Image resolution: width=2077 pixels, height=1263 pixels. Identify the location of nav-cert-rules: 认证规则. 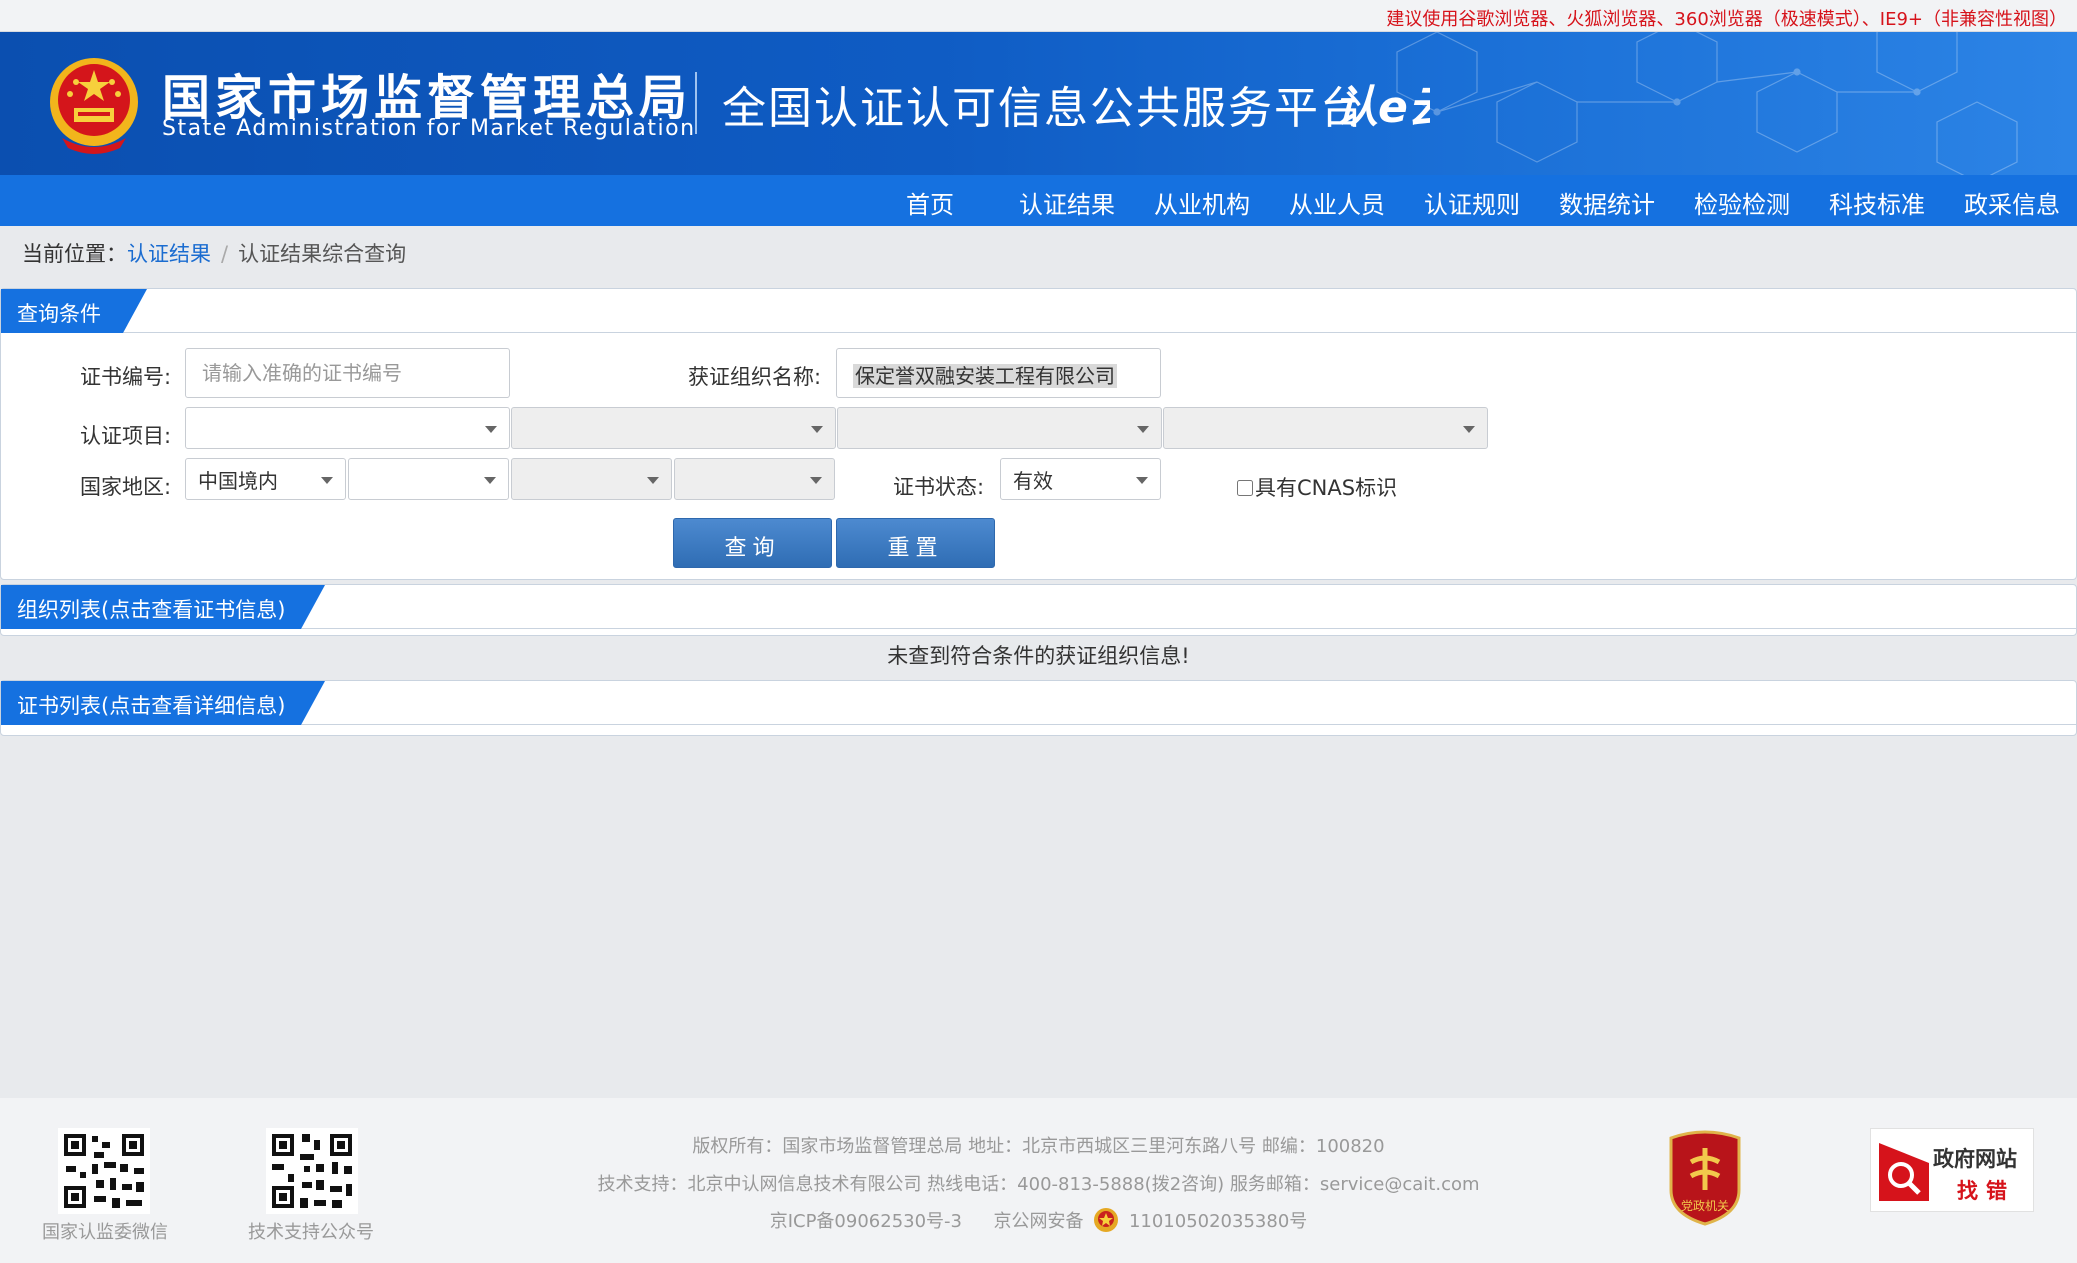
(1472, 202).